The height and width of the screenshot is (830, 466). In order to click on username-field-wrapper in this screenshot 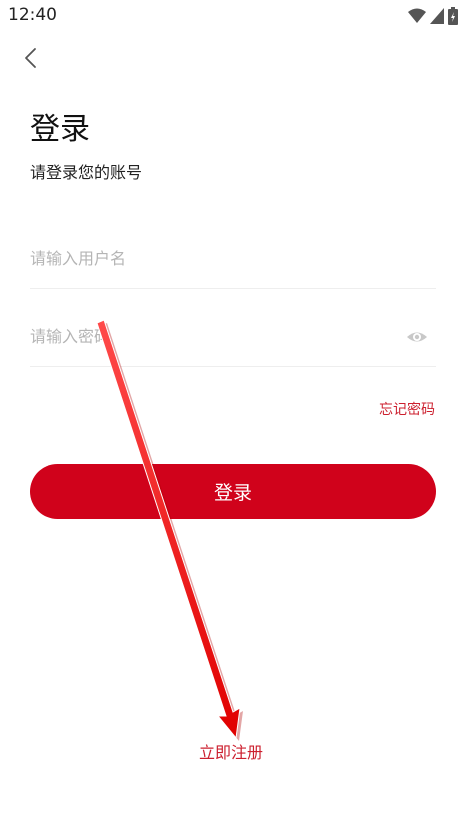, I will do `click(233, 263)`.